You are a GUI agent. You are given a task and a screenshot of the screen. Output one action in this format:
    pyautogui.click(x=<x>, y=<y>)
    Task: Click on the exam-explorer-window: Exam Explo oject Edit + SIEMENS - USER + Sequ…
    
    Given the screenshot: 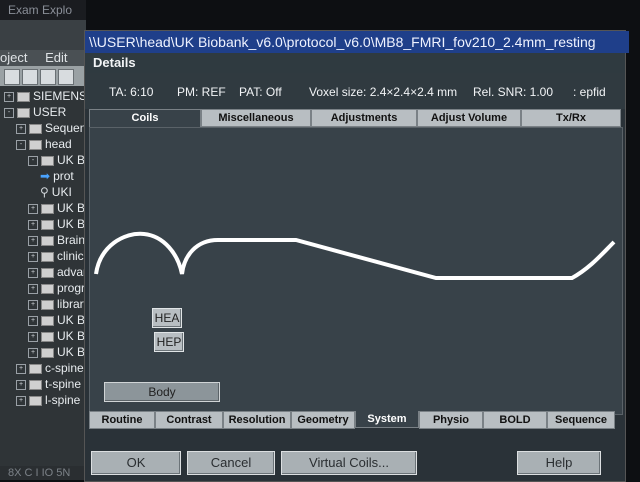 What is the action you would take?
    pyautogui.click(x=43, y=240)
    